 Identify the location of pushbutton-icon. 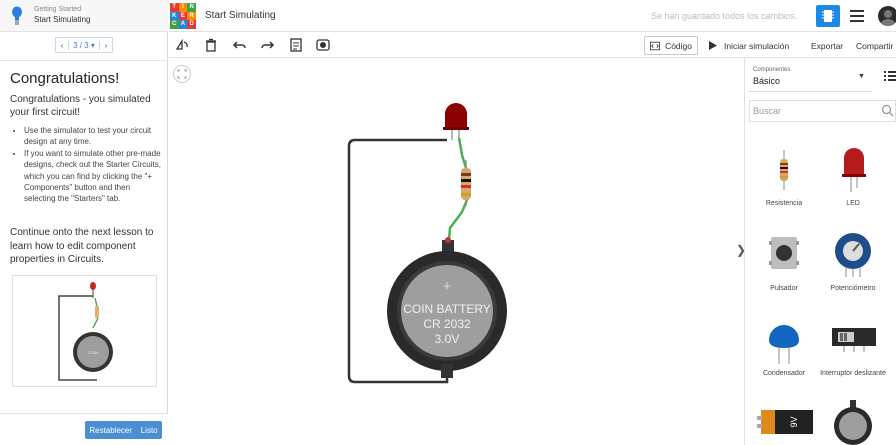
(784, 253).